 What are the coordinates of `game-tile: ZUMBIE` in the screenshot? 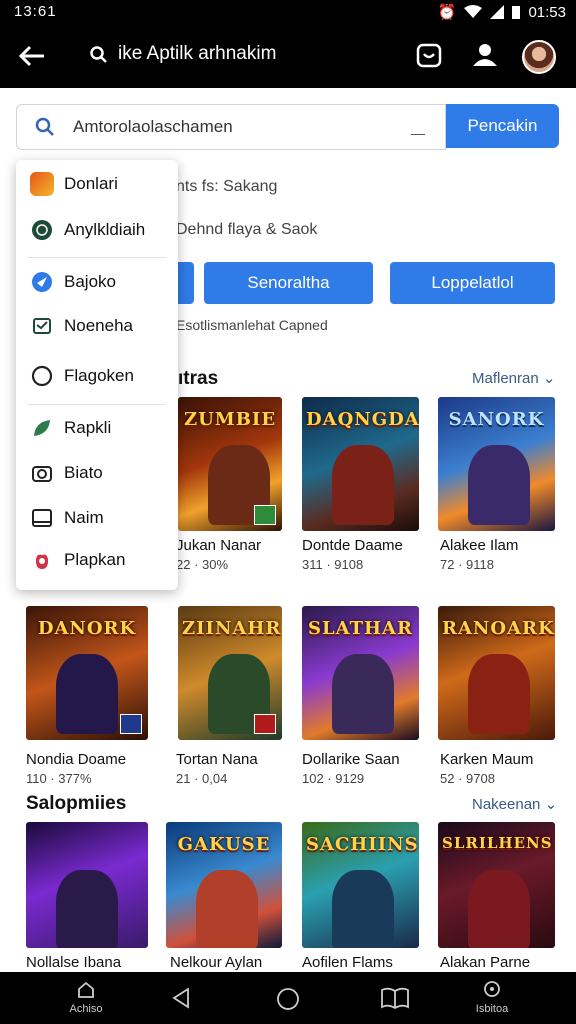 It's located at (230, 464).